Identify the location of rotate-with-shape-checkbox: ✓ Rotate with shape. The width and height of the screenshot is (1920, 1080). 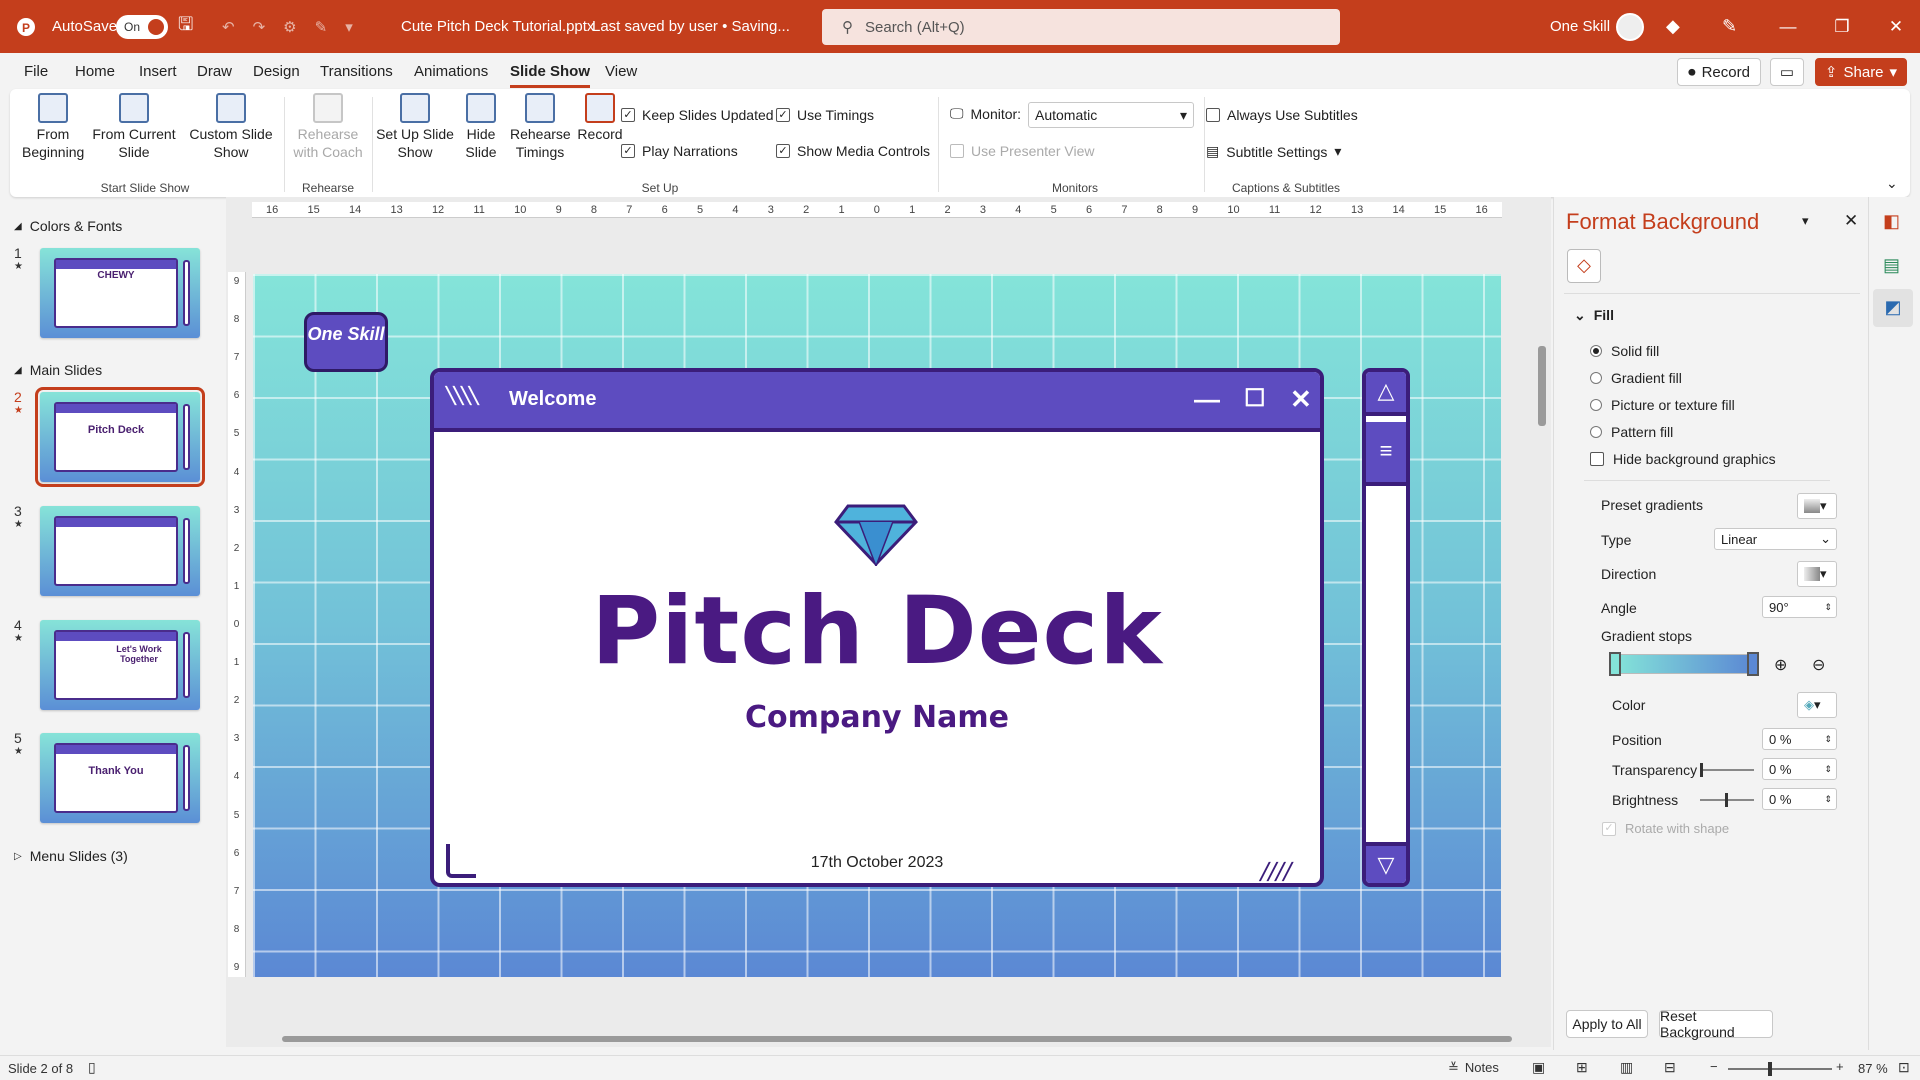
(1665, 828).